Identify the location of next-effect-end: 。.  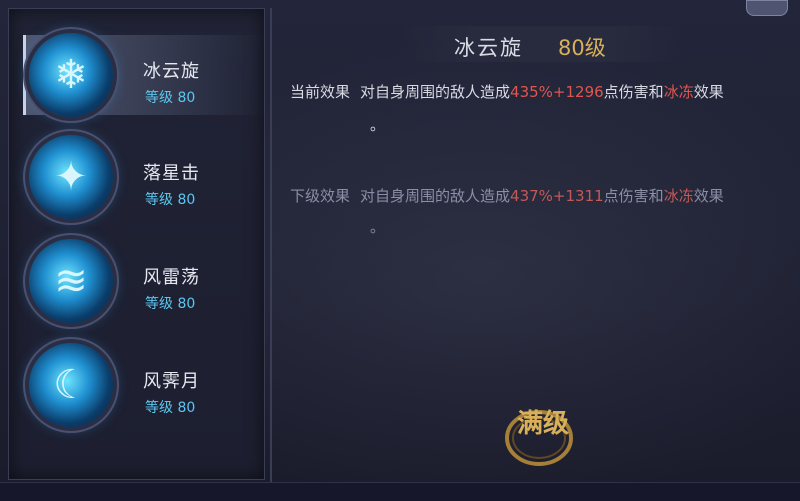
(378, 227).